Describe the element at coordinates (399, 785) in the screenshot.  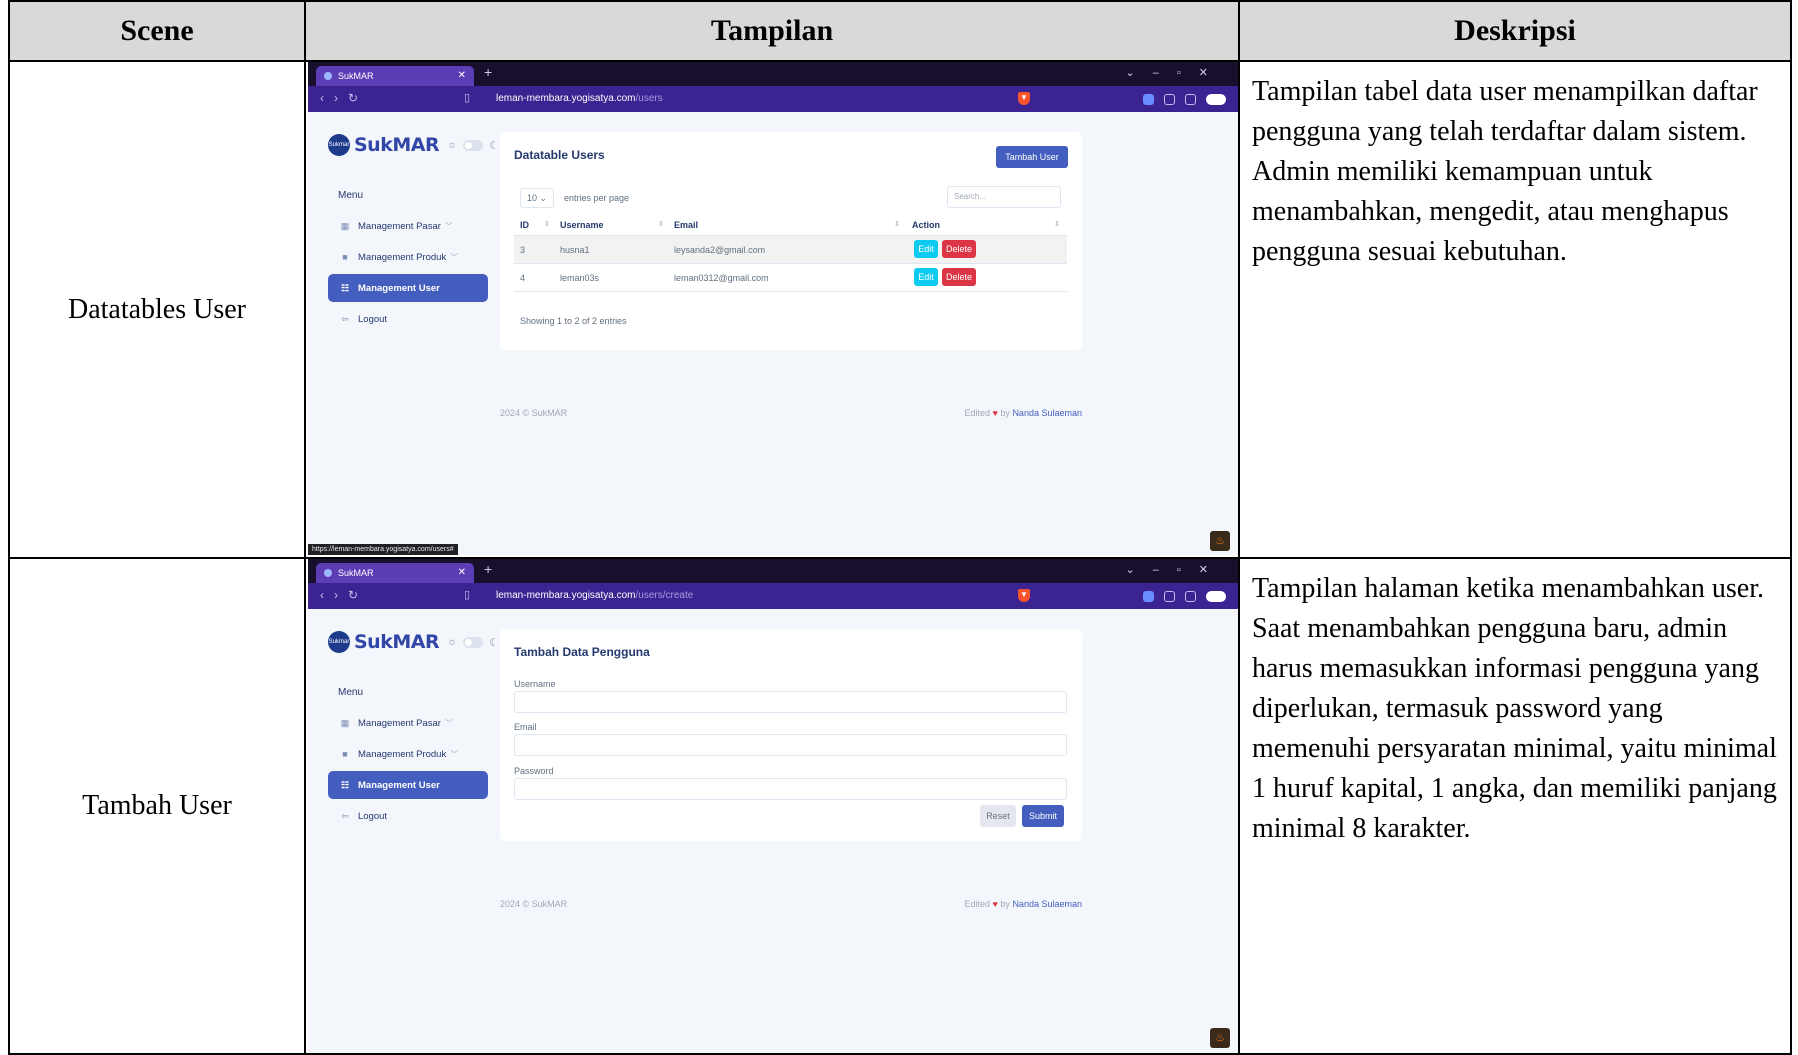
I see `sidebar-item-label: Management User` at that location.